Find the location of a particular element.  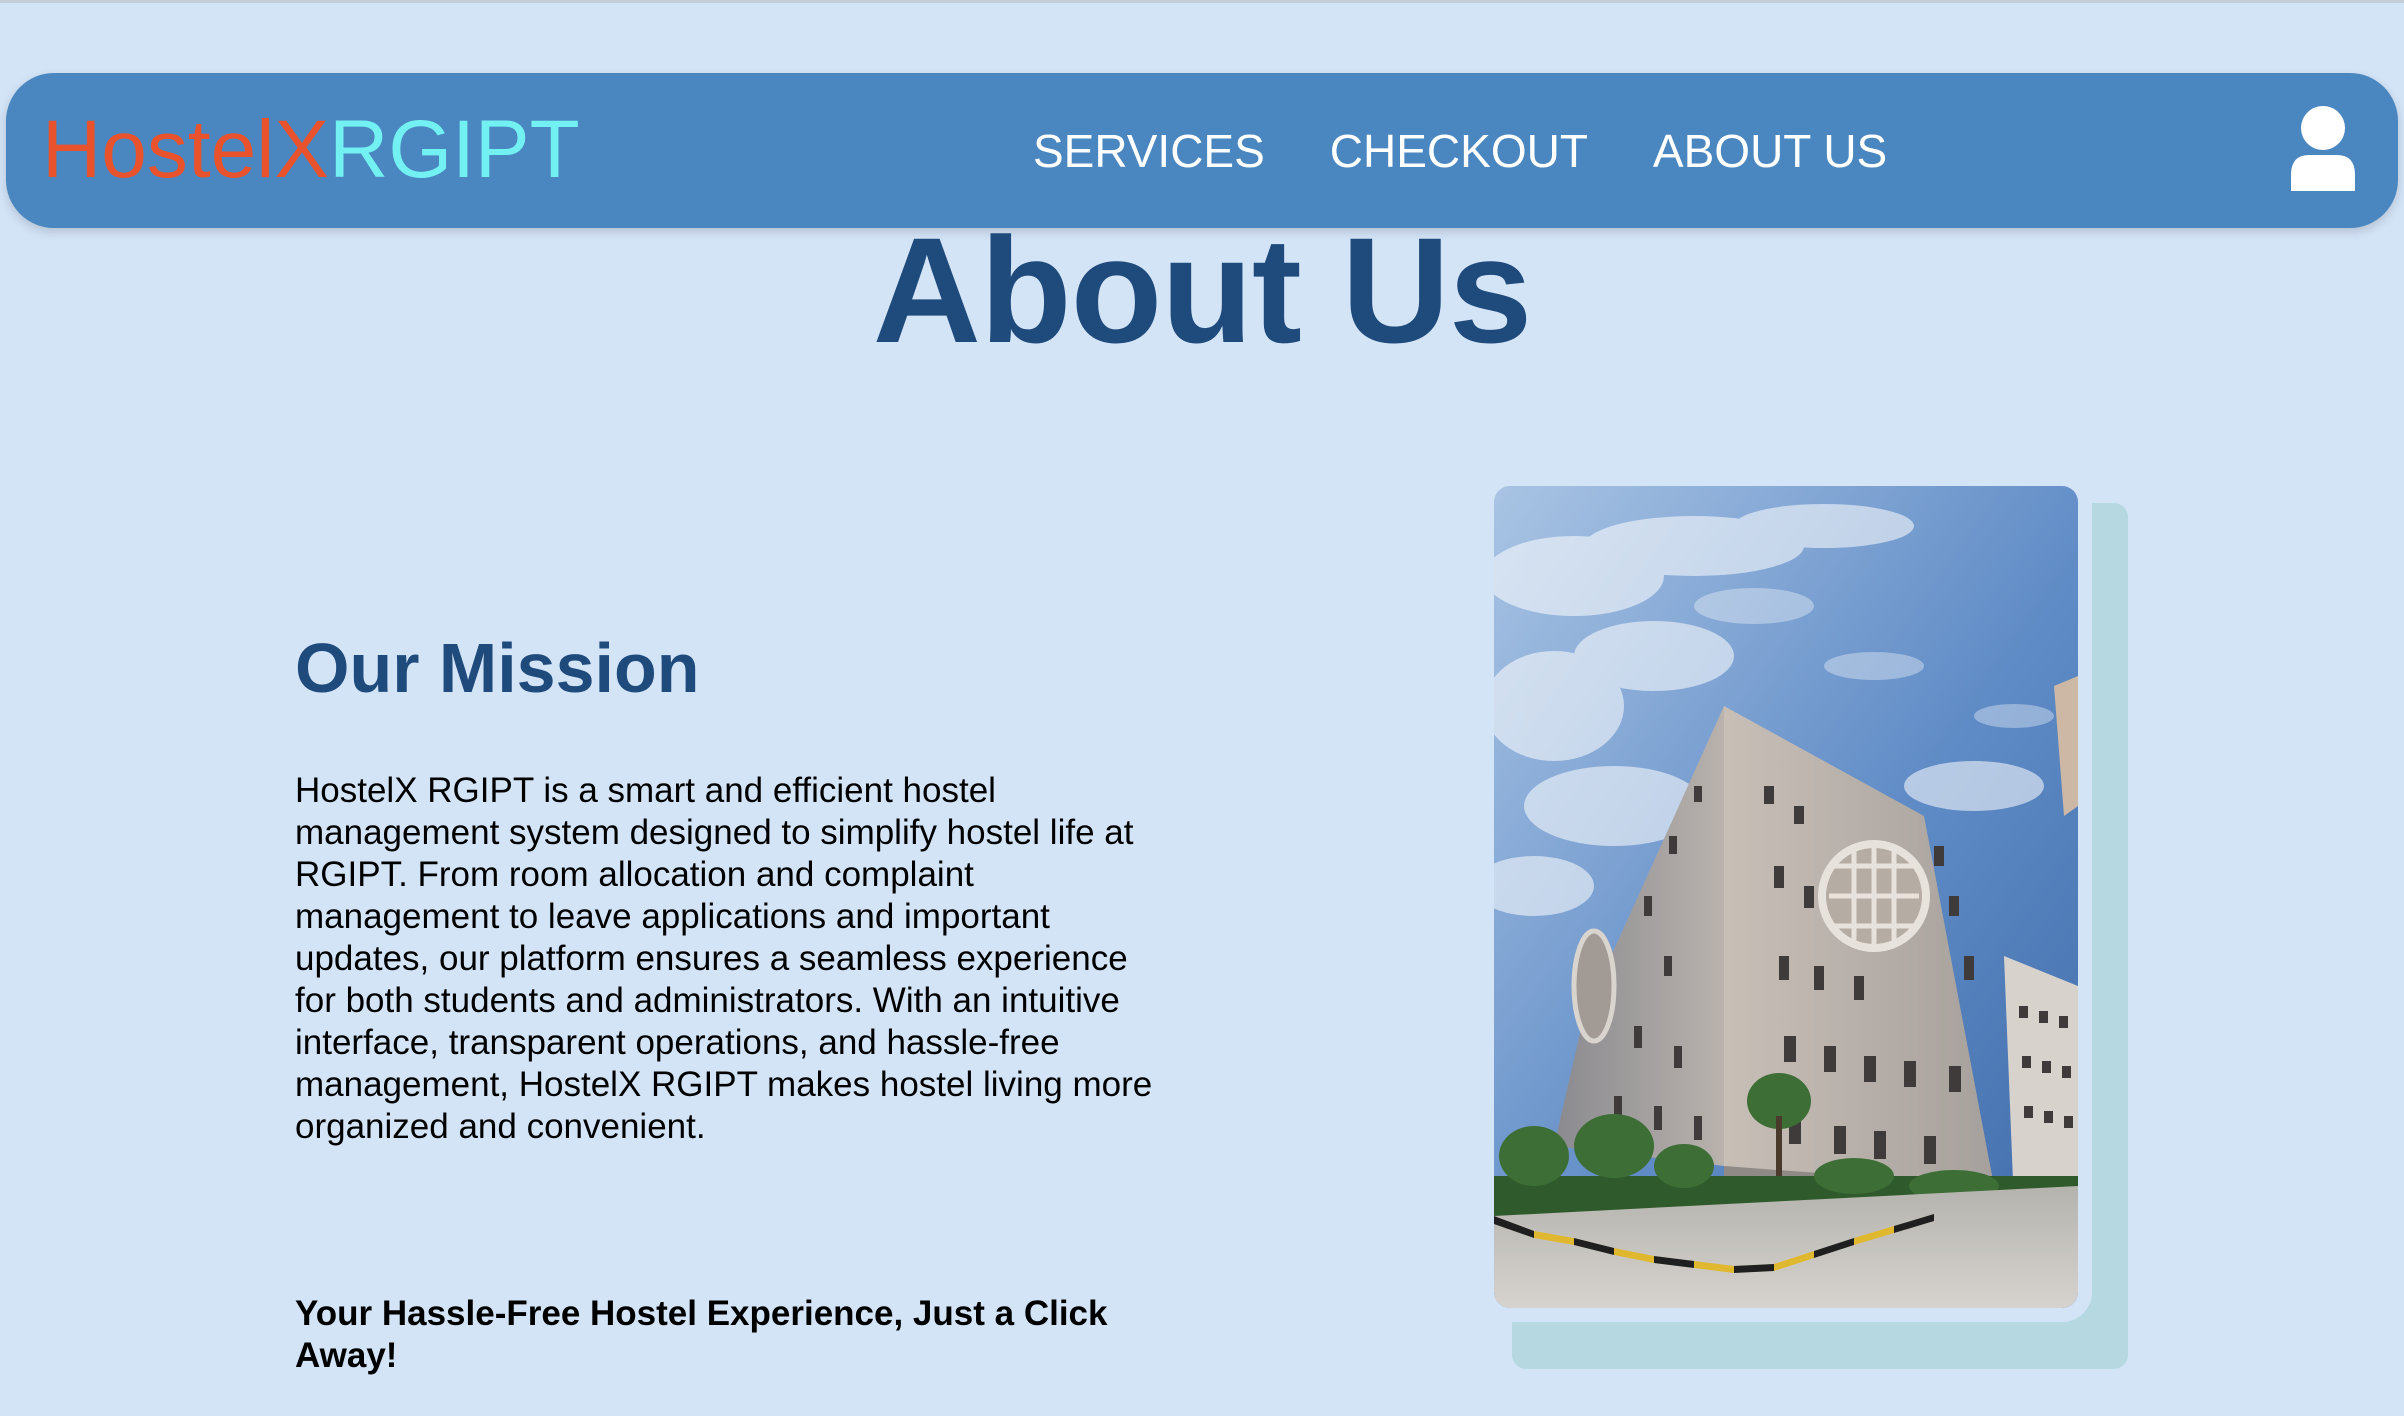

site-logo: HostelXRGIPT is located at coordinates (311, 150).